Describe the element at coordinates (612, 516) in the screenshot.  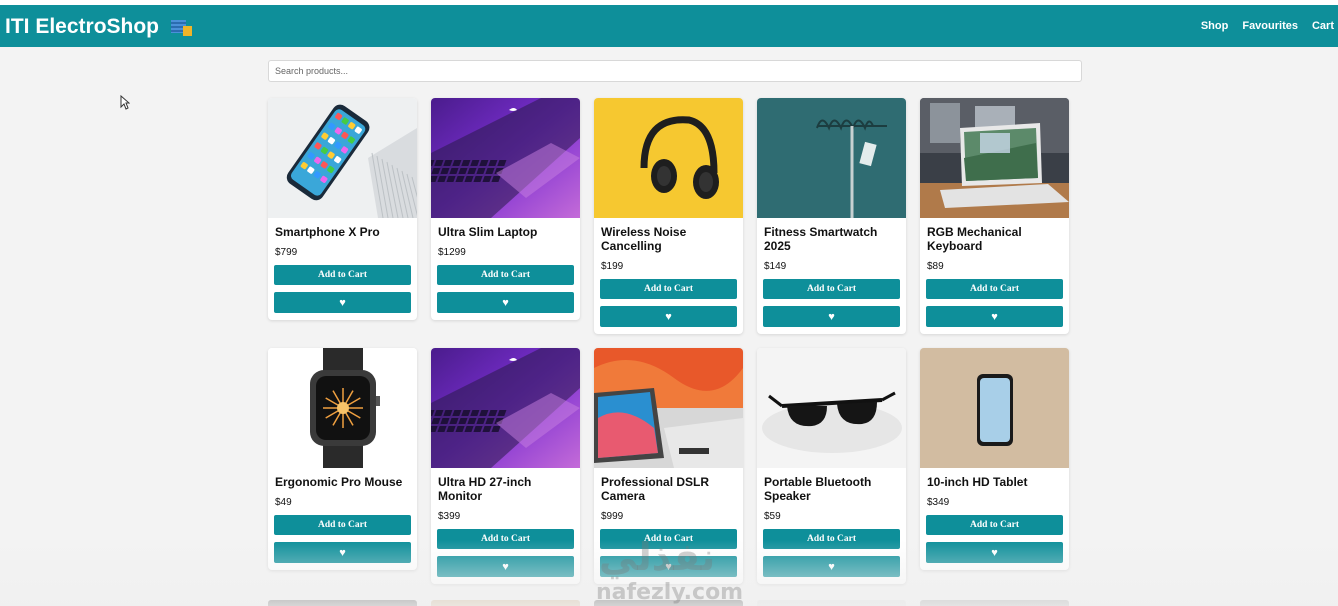
I see `product-price: $999` at that location.